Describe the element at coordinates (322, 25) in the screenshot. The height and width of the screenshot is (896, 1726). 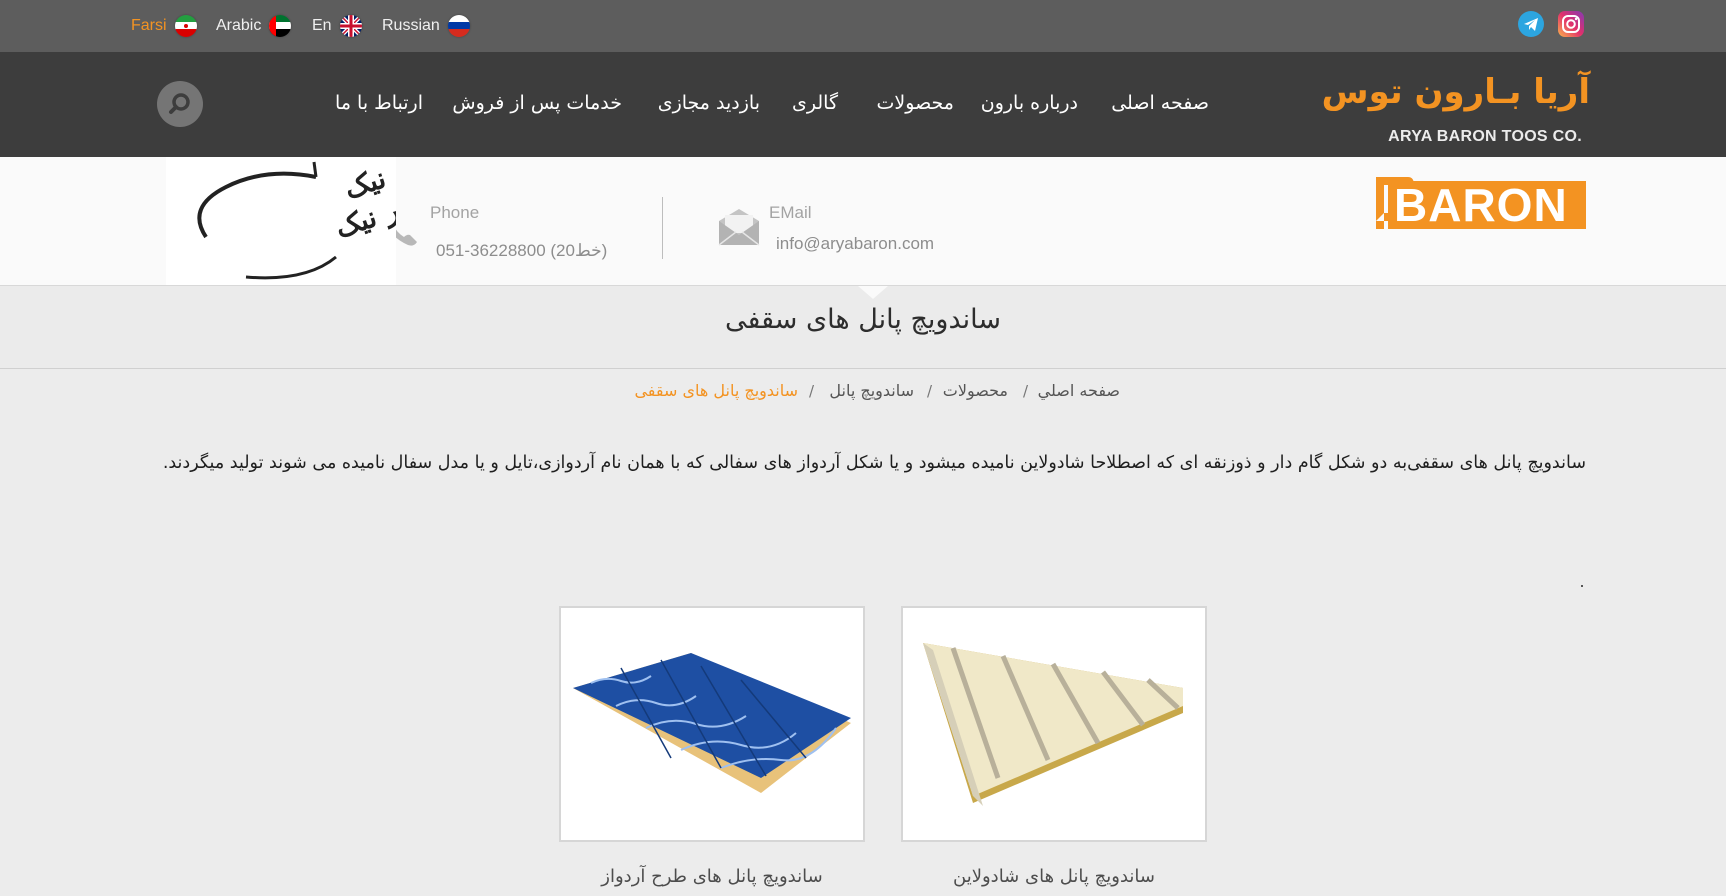
I see `lang-english-label: En` at that location.